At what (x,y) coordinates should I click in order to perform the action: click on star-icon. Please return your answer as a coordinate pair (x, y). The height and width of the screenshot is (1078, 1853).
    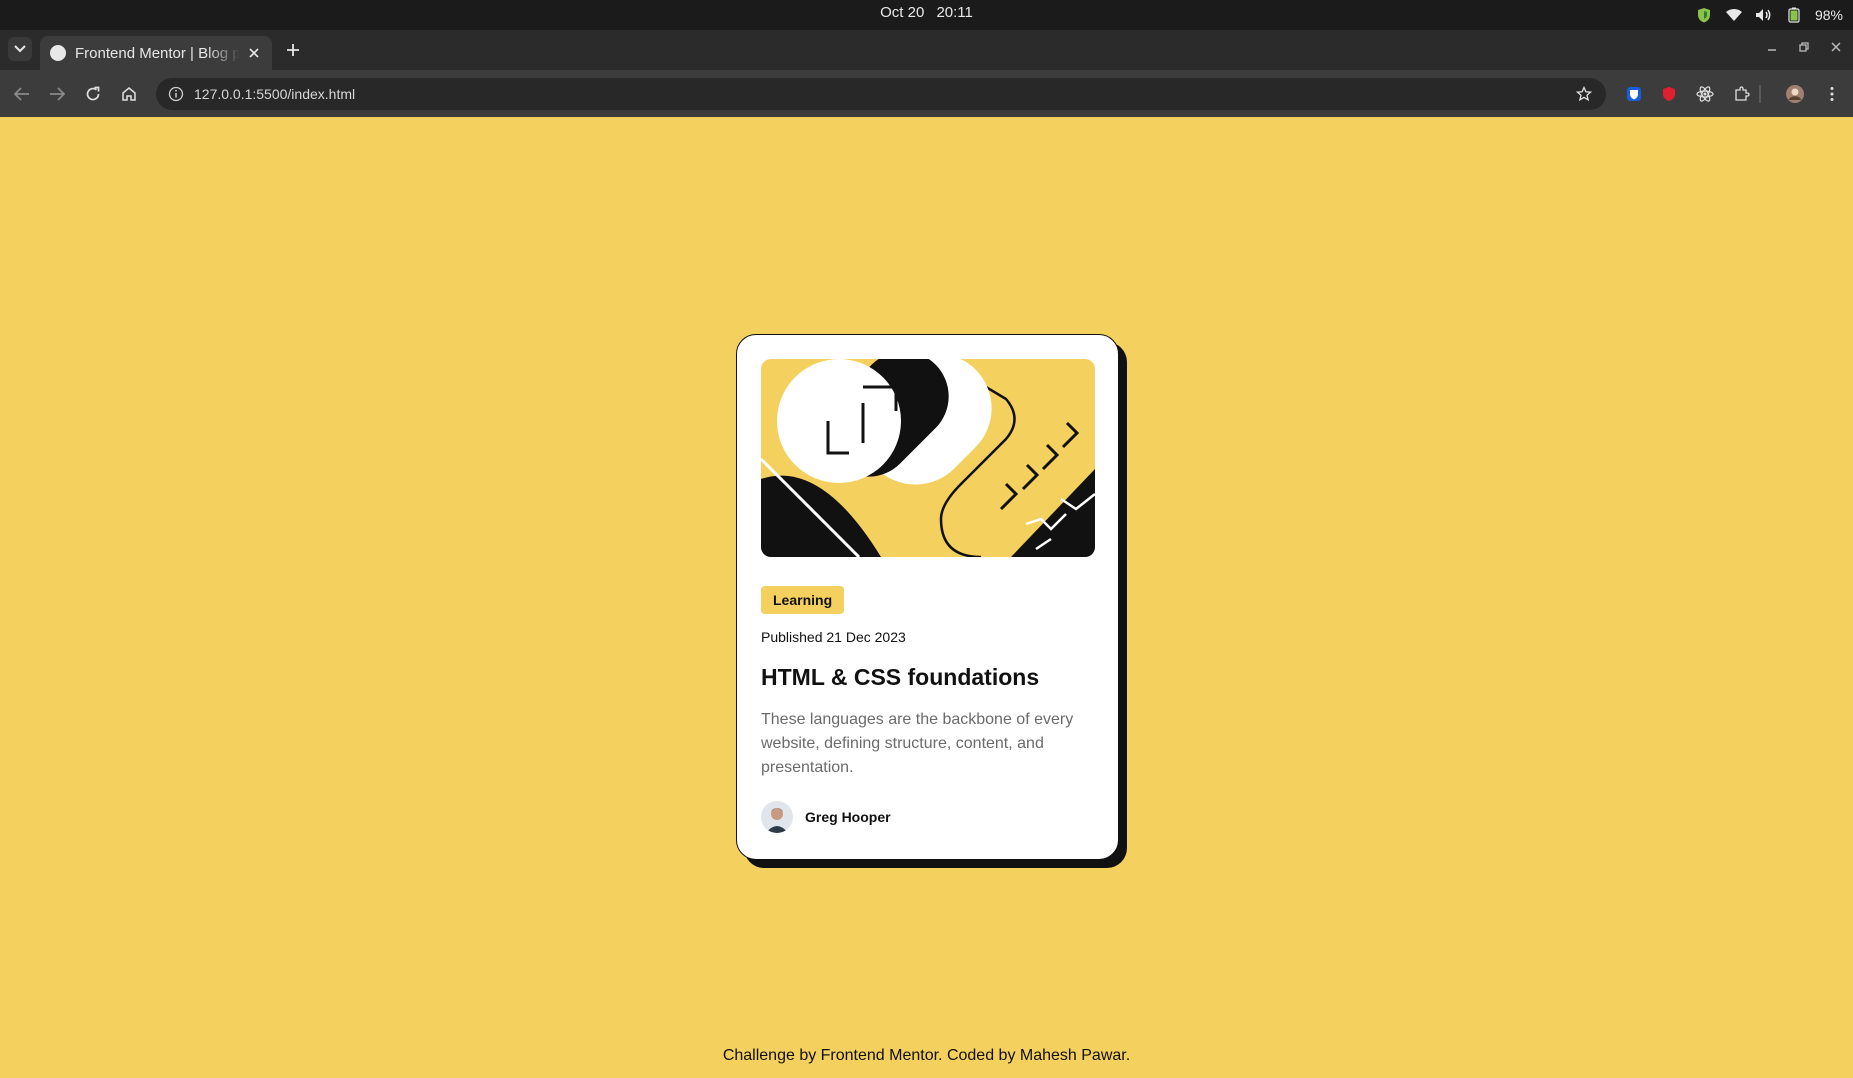
    Looking at the image, I should click on (1584, 94).